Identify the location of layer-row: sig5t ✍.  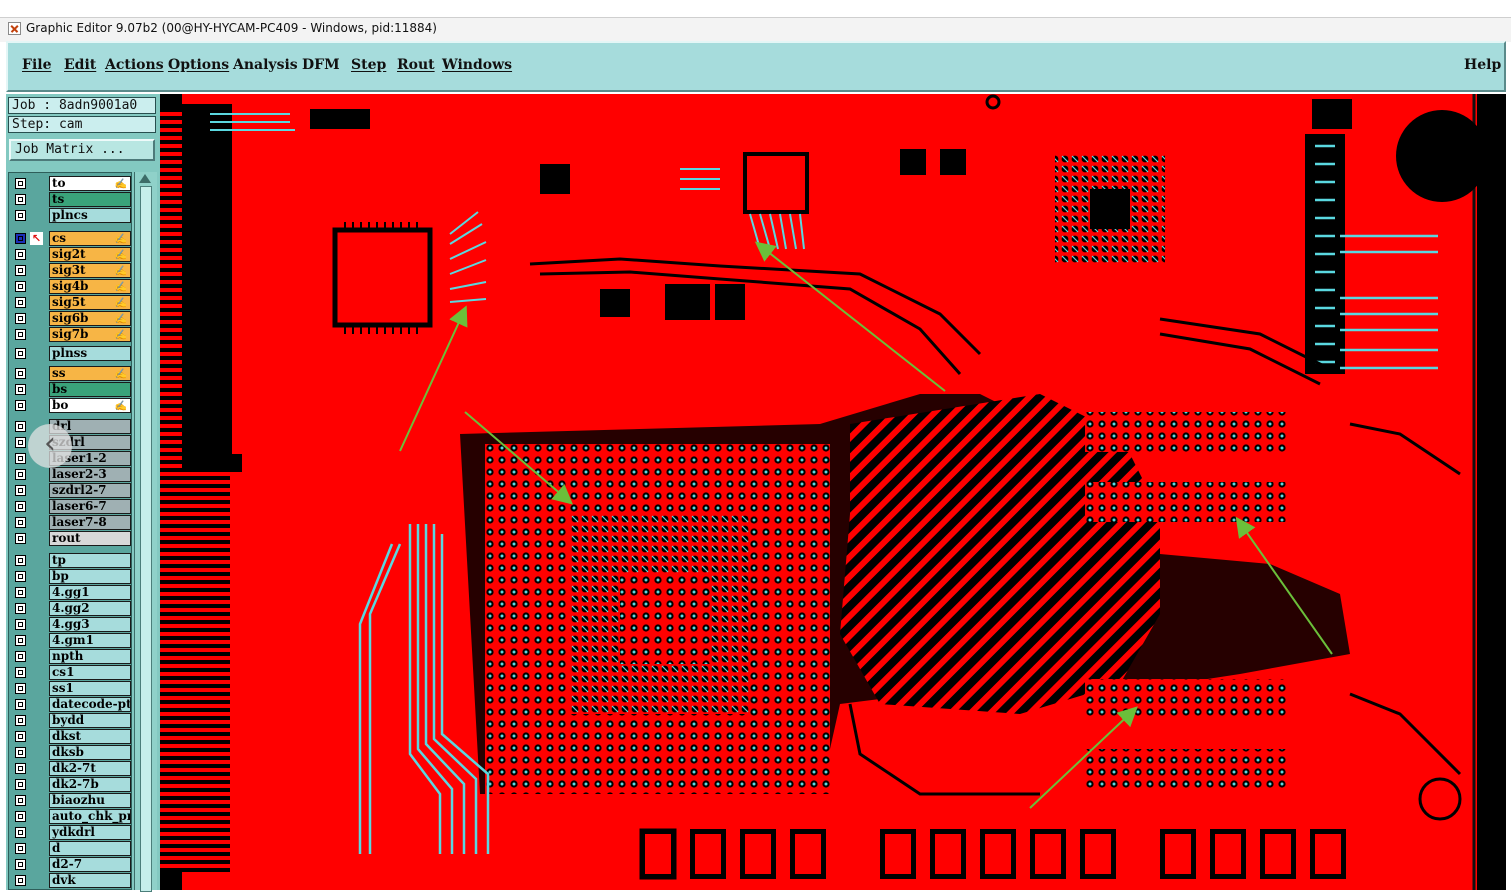
(71, 302).